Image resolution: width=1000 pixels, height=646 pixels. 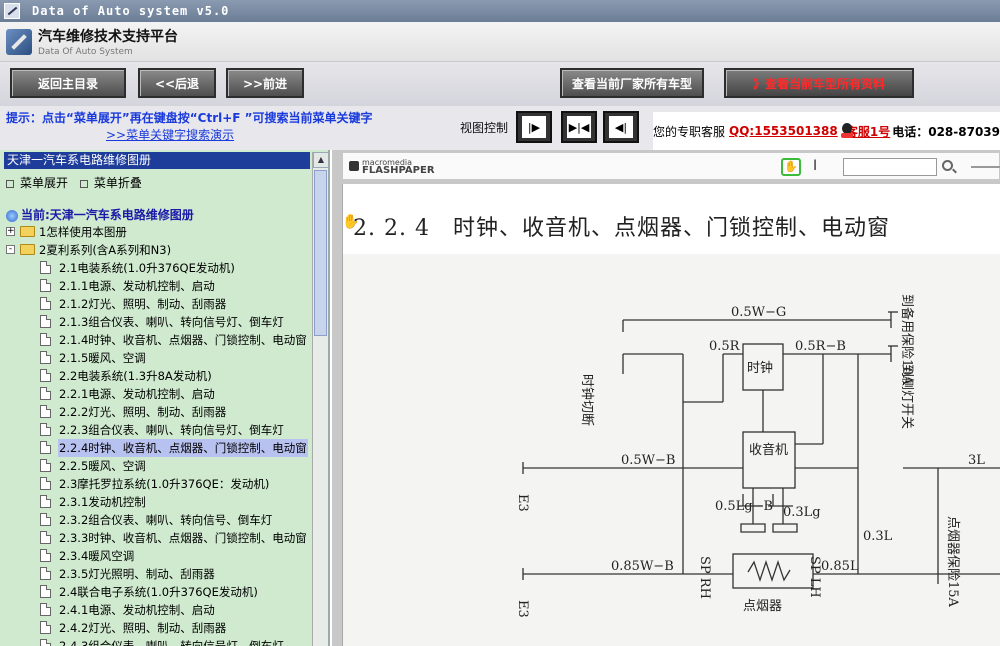 I want to click on wire-label-w3: 0.5R−B, so click(x=820, y=346).